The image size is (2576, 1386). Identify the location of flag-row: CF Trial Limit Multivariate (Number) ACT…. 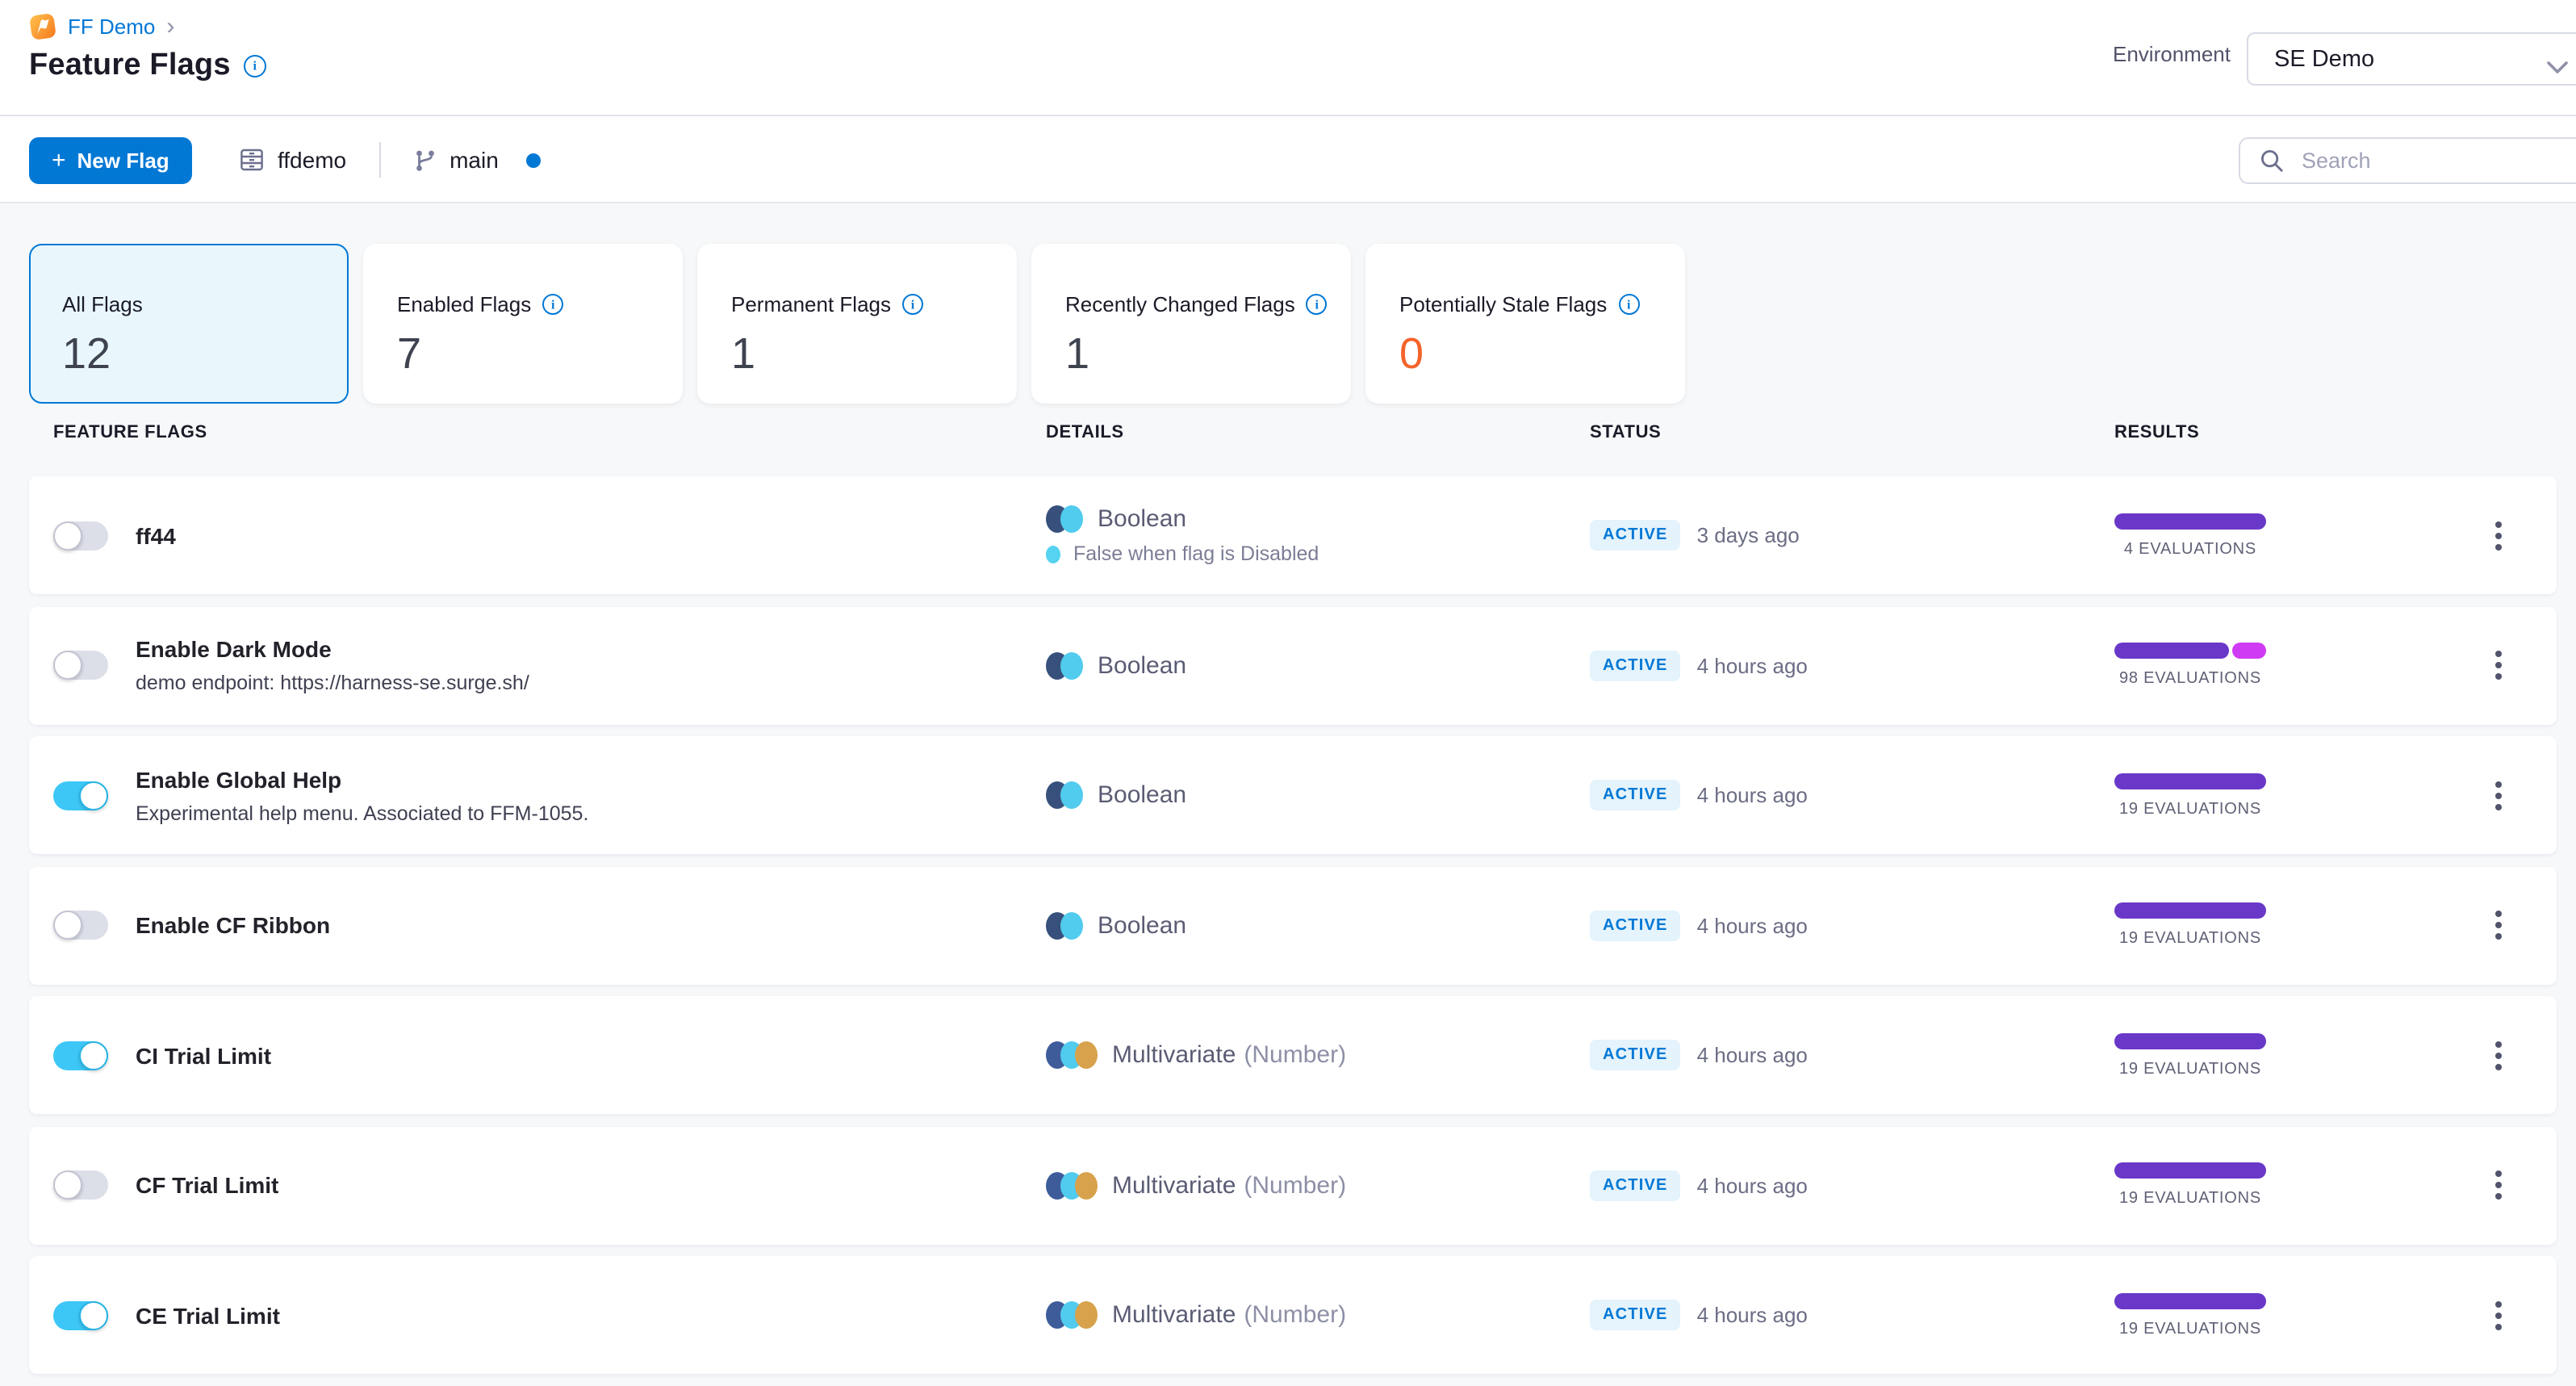
(1293, 1185).